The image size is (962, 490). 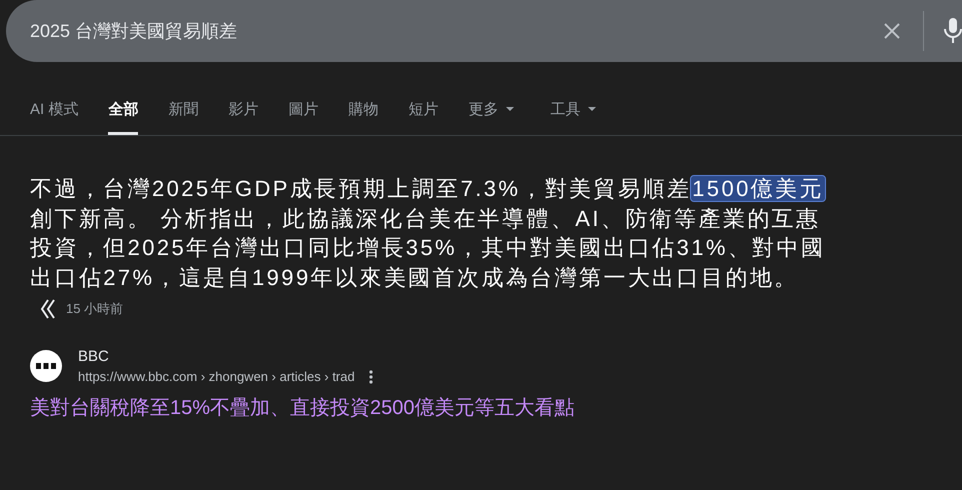 I want to click on tab: 影片, so click(x=243, y=109).